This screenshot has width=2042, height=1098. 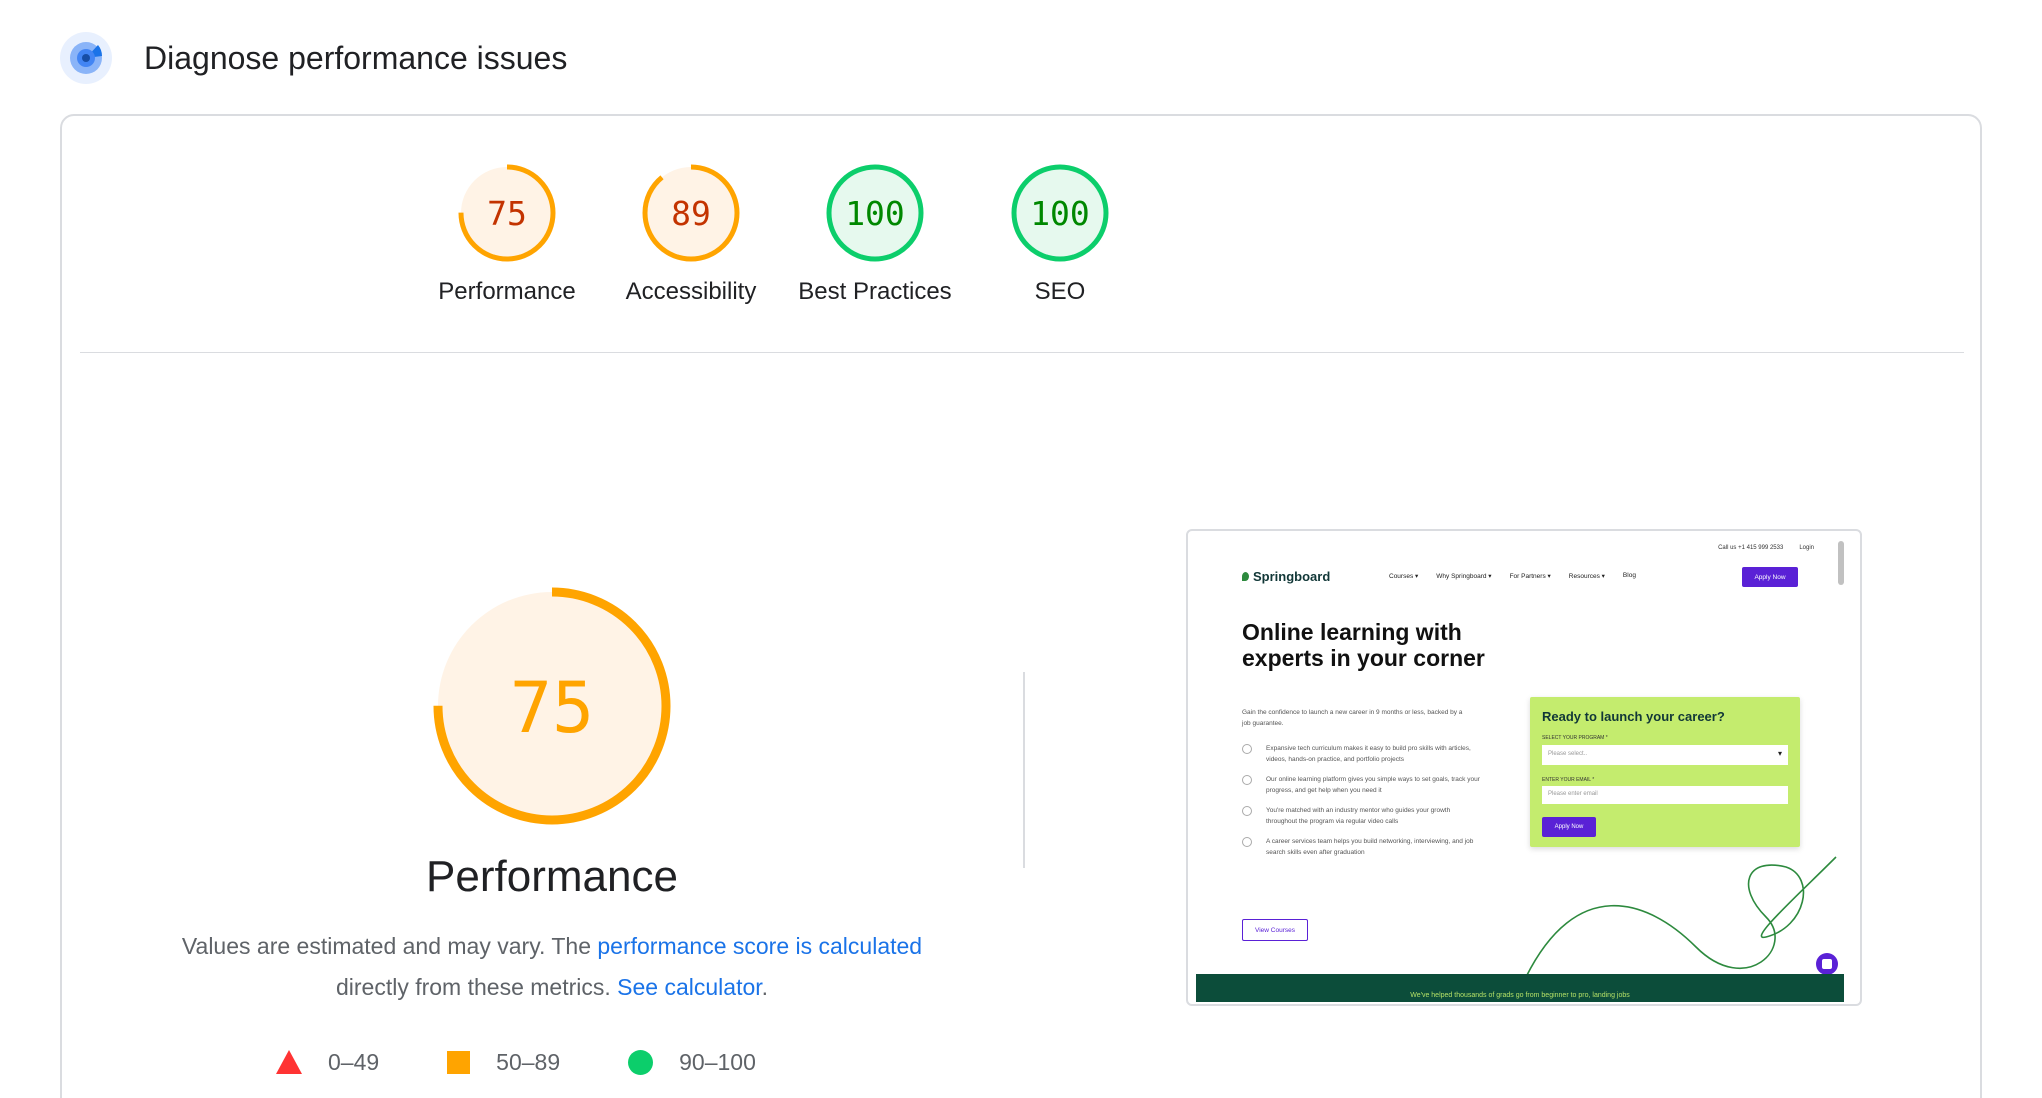 What do you see at coordinates (1022, 352) in the screenshot?
I see `divider` at bounding box center [1022, 352].